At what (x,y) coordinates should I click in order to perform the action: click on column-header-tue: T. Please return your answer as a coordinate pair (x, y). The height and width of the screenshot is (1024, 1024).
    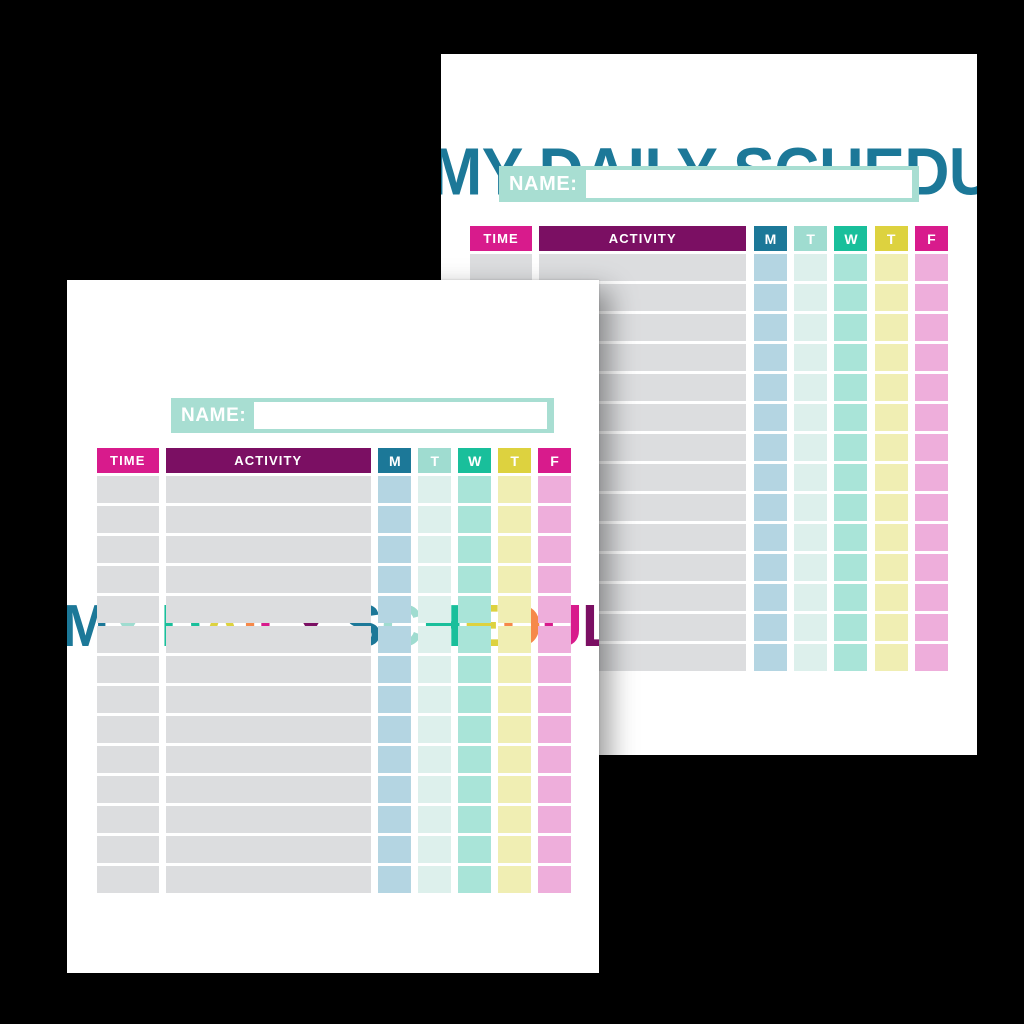
    Looking at the image, I should click on (435, 460).